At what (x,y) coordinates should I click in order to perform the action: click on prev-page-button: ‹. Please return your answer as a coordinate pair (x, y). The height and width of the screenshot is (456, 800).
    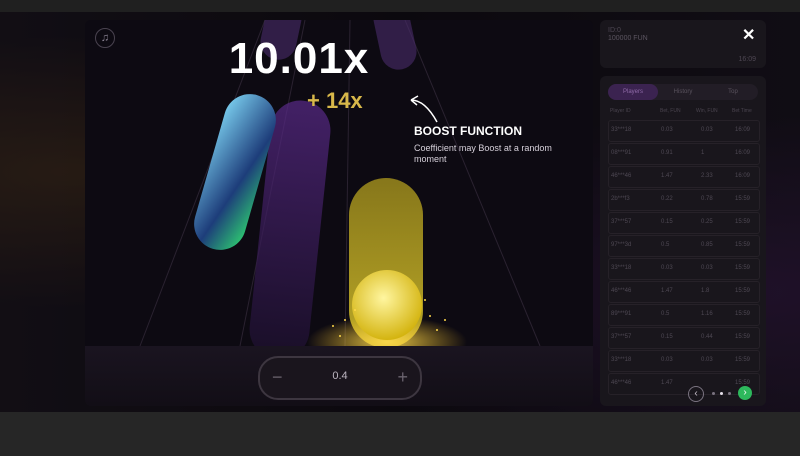
    Looking at the image, I should click on (696, 394).